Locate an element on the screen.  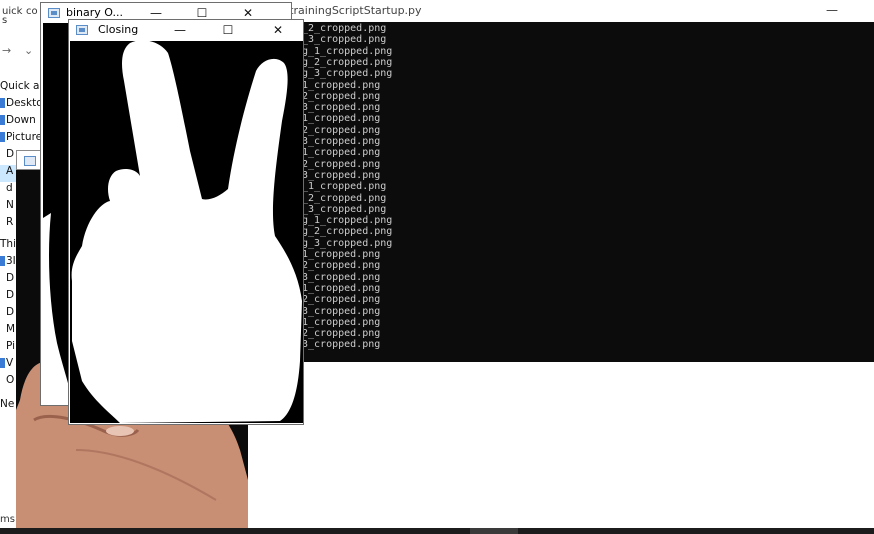
ribbon-fragment: s is located at coordinates (5, 20).